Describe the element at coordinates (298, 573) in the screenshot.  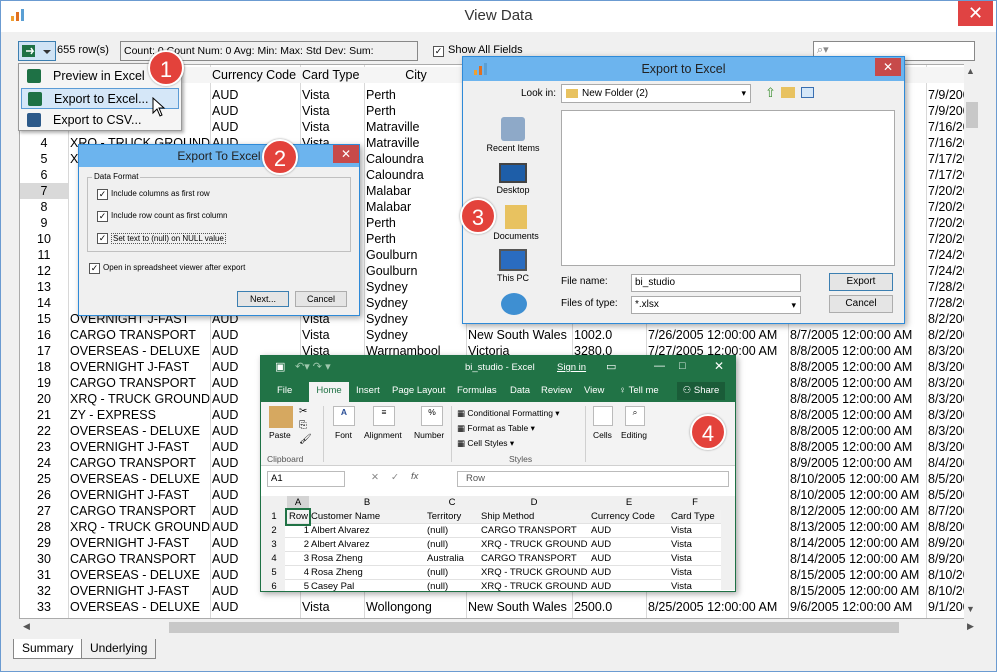
I see `sheet-cell: 4` at that location.